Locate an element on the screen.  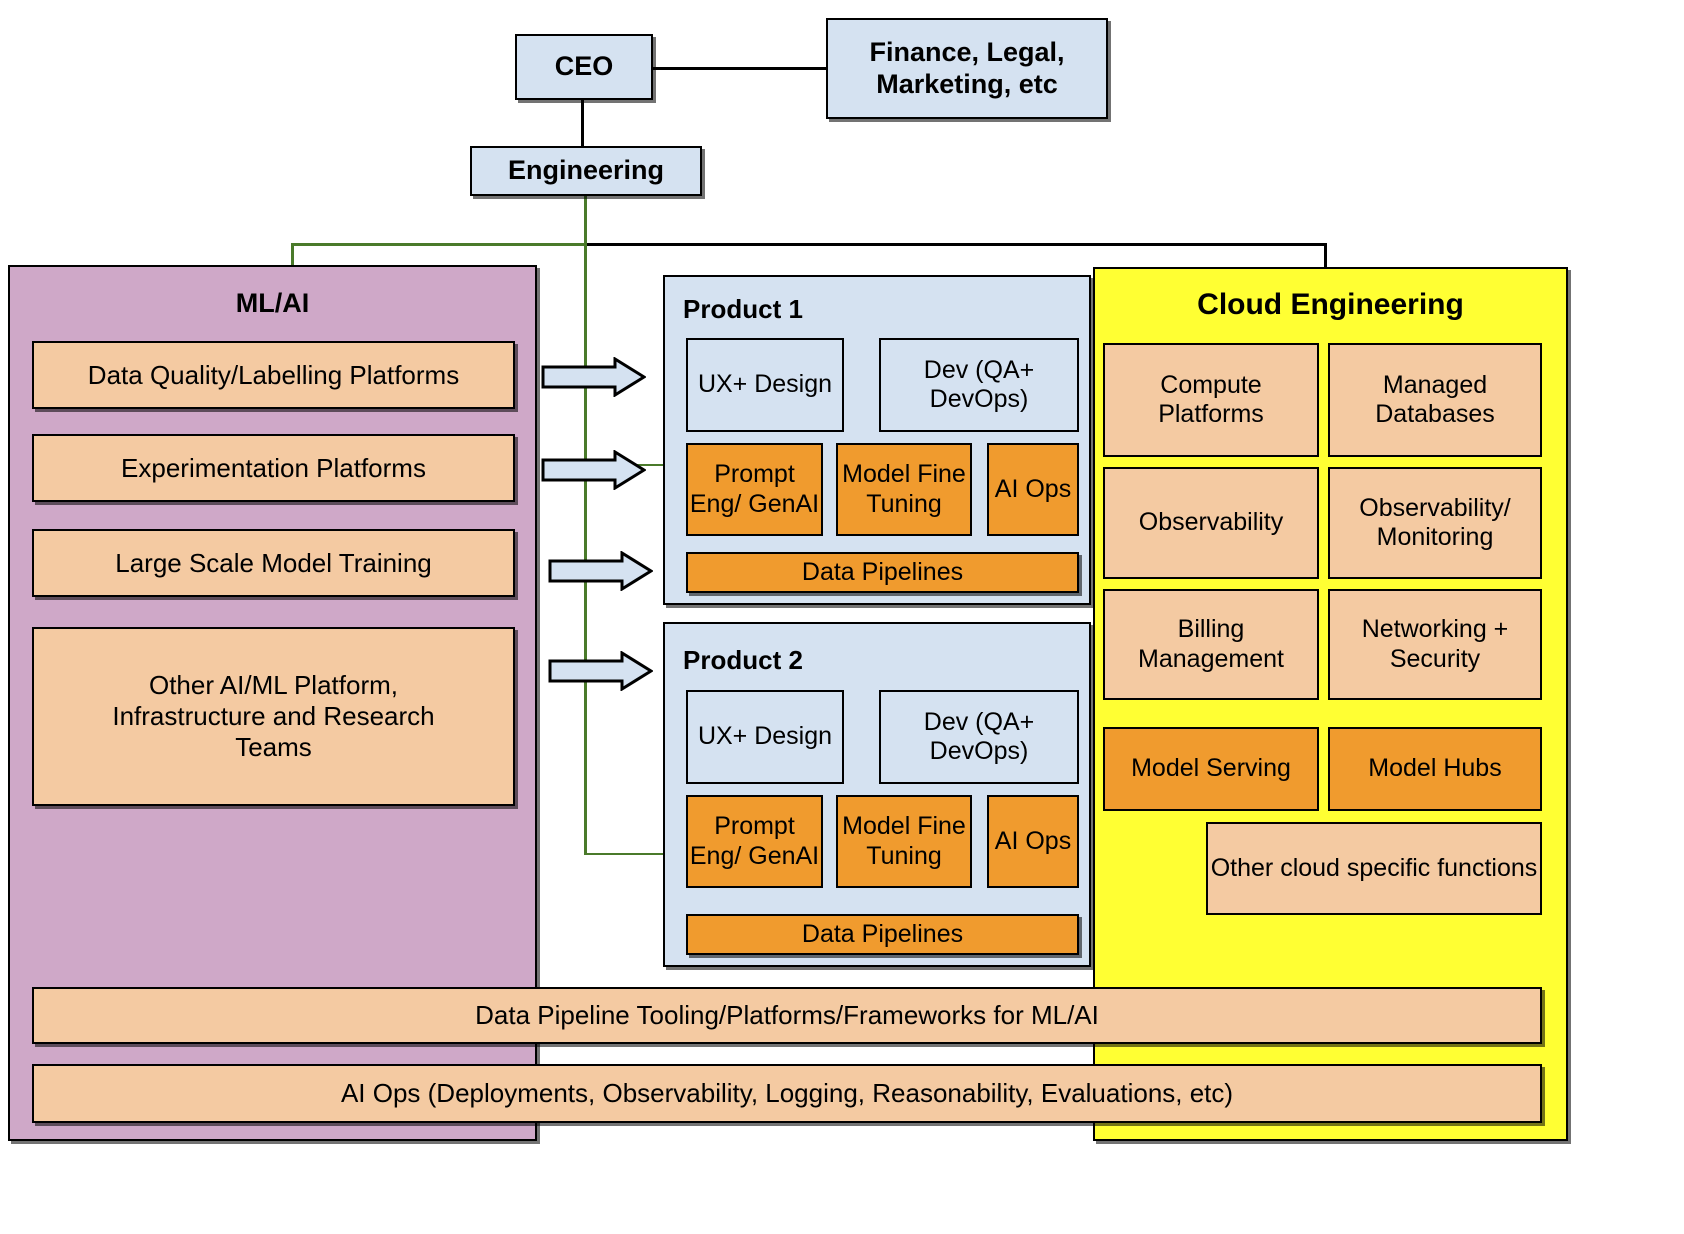
cloud-networking-security: Networking + Security is located at coordinates (1435, 644).